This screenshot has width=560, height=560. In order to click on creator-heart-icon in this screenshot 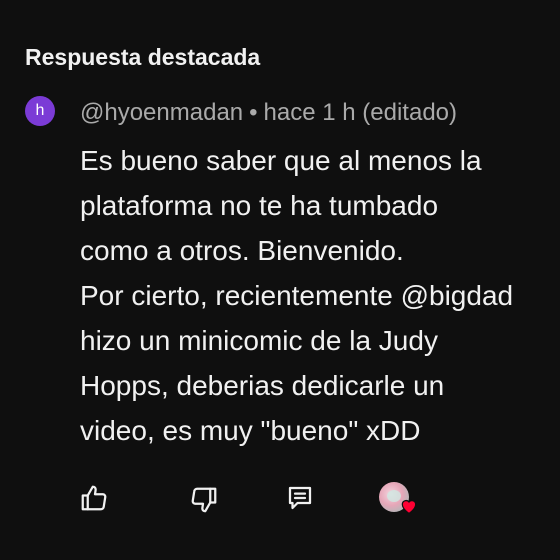, I will do `click(409, 507)`.